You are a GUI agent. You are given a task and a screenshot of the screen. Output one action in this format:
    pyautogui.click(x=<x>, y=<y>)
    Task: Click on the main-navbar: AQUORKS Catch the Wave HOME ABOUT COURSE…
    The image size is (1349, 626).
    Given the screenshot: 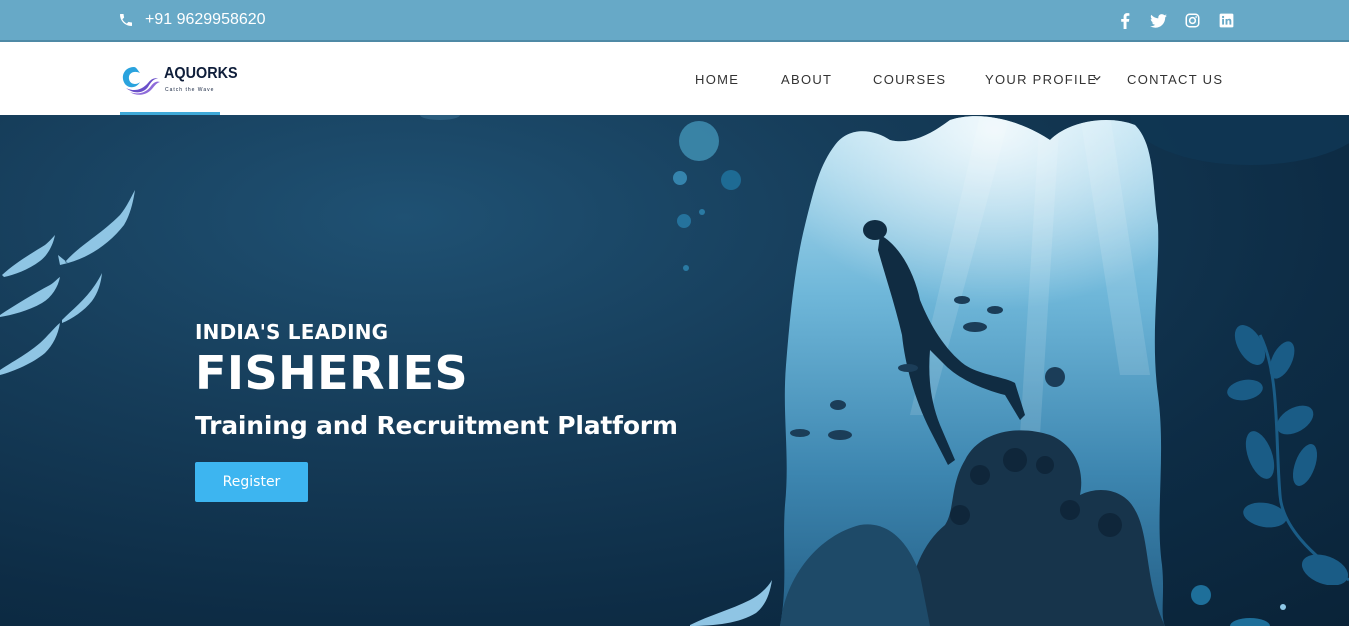 What is the action you would take?
    pyautogui.click(x=674, y=79)
    